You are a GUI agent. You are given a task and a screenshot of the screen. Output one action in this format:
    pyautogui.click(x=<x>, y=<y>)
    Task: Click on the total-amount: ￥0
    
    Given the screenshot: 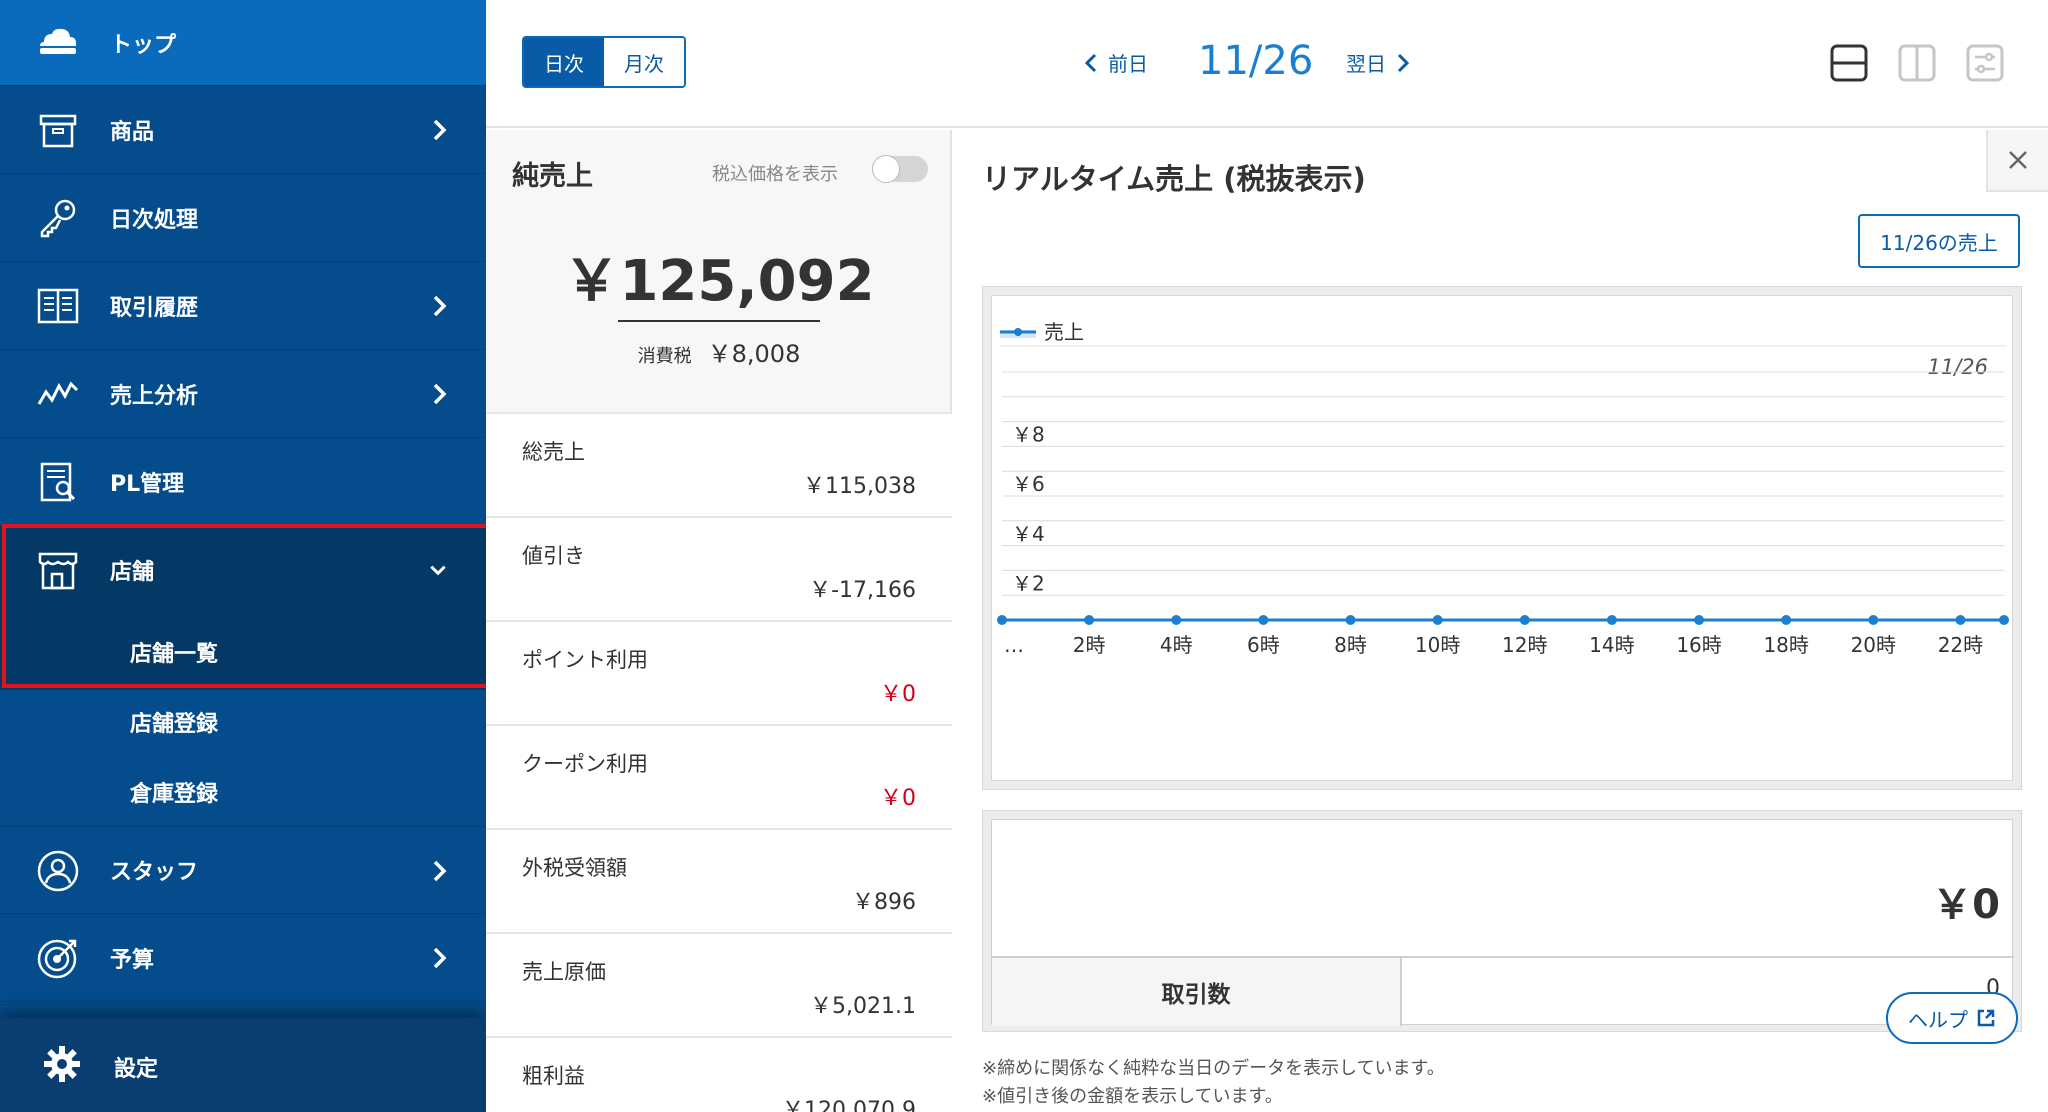 What is the action you would take?
    pyautogui.click(x=1966, y=905)
    